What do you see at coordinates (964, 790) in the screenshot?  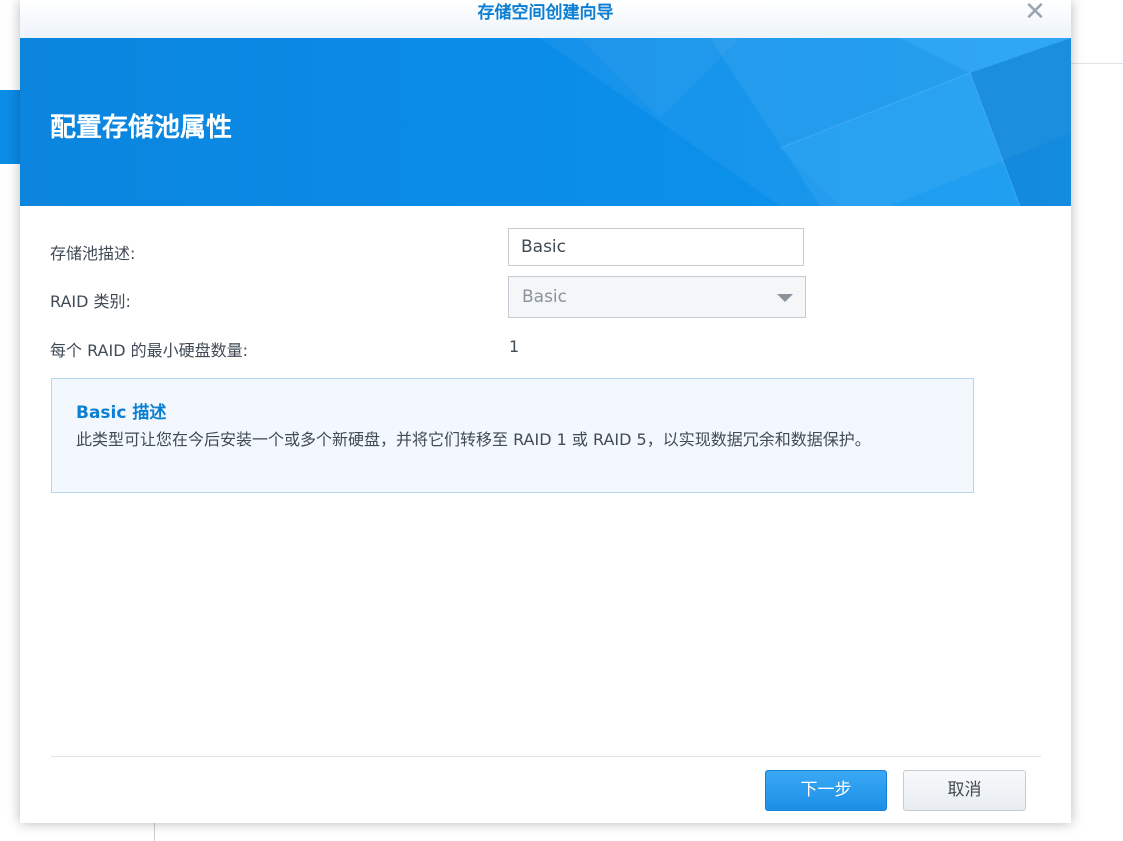 I see `cancel-button: 取消` at bounding box center [964, 790].